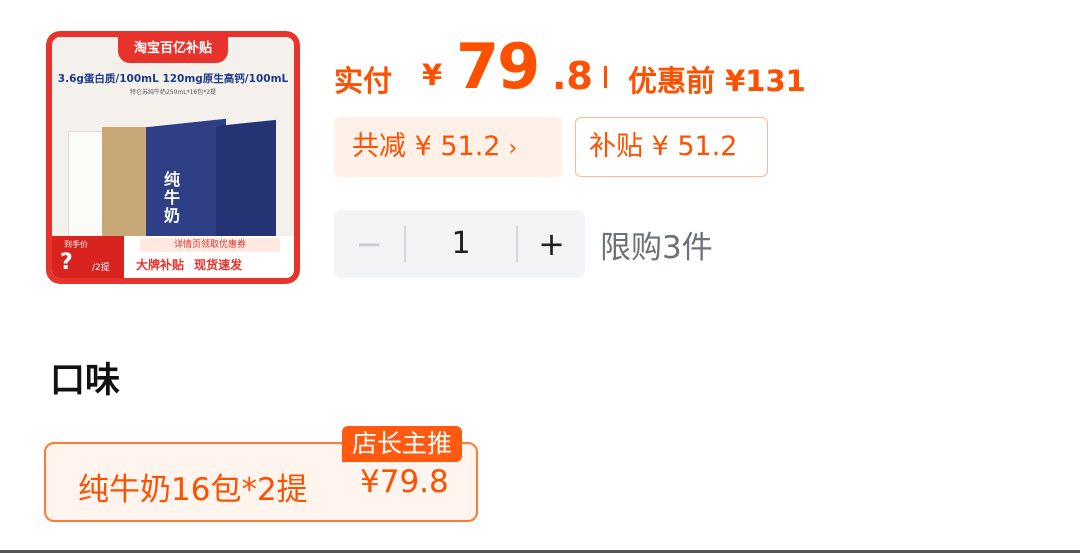 This screenshot has height=553, width=1080. Describe the element at coordinates (66, 262) in the screenshot. I see `hand-price-value: ?` at that location.